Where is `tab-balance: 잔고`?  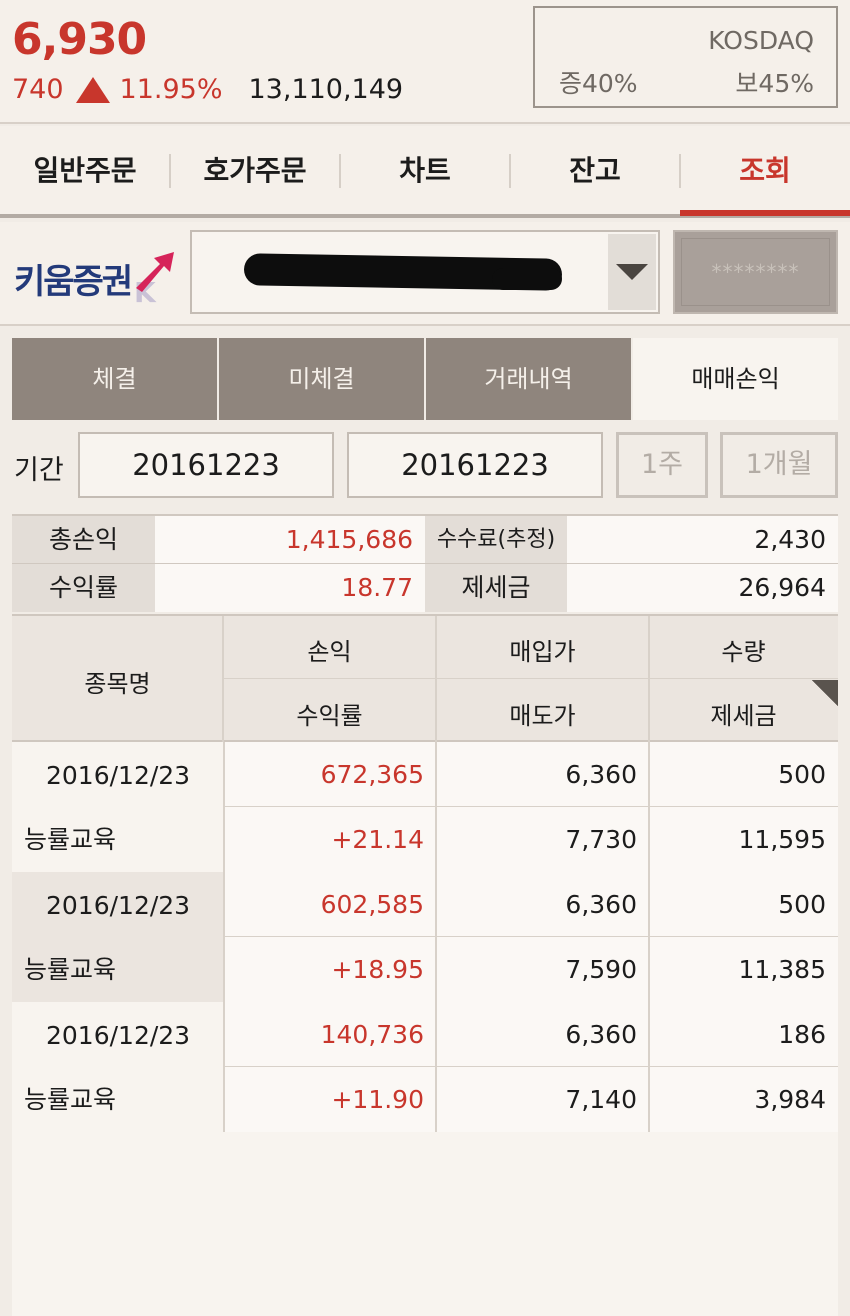
tab-balance: 잔고 is located at coordinates (595, 172).